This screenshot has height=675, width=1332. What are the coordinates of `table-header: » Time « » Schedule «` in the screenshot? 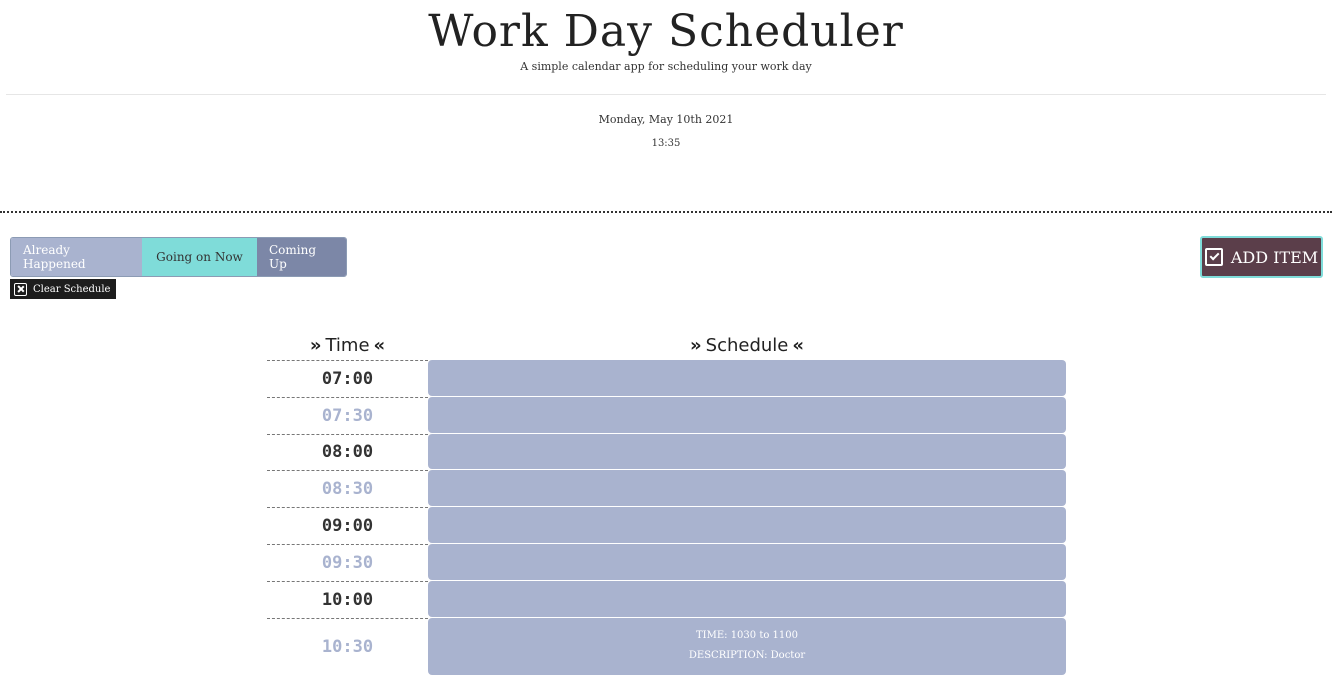 It's located at (666, 345).